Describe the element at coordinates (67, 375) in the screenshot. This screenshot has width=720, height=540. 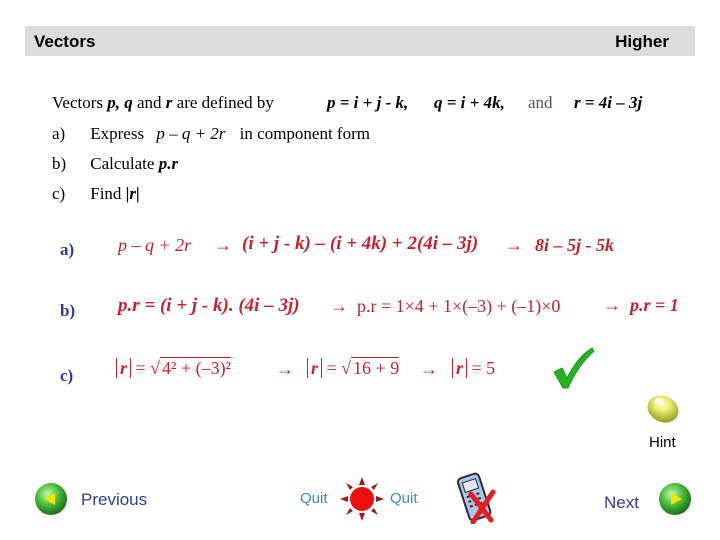
I see `answer-c-label: c)` at that location.